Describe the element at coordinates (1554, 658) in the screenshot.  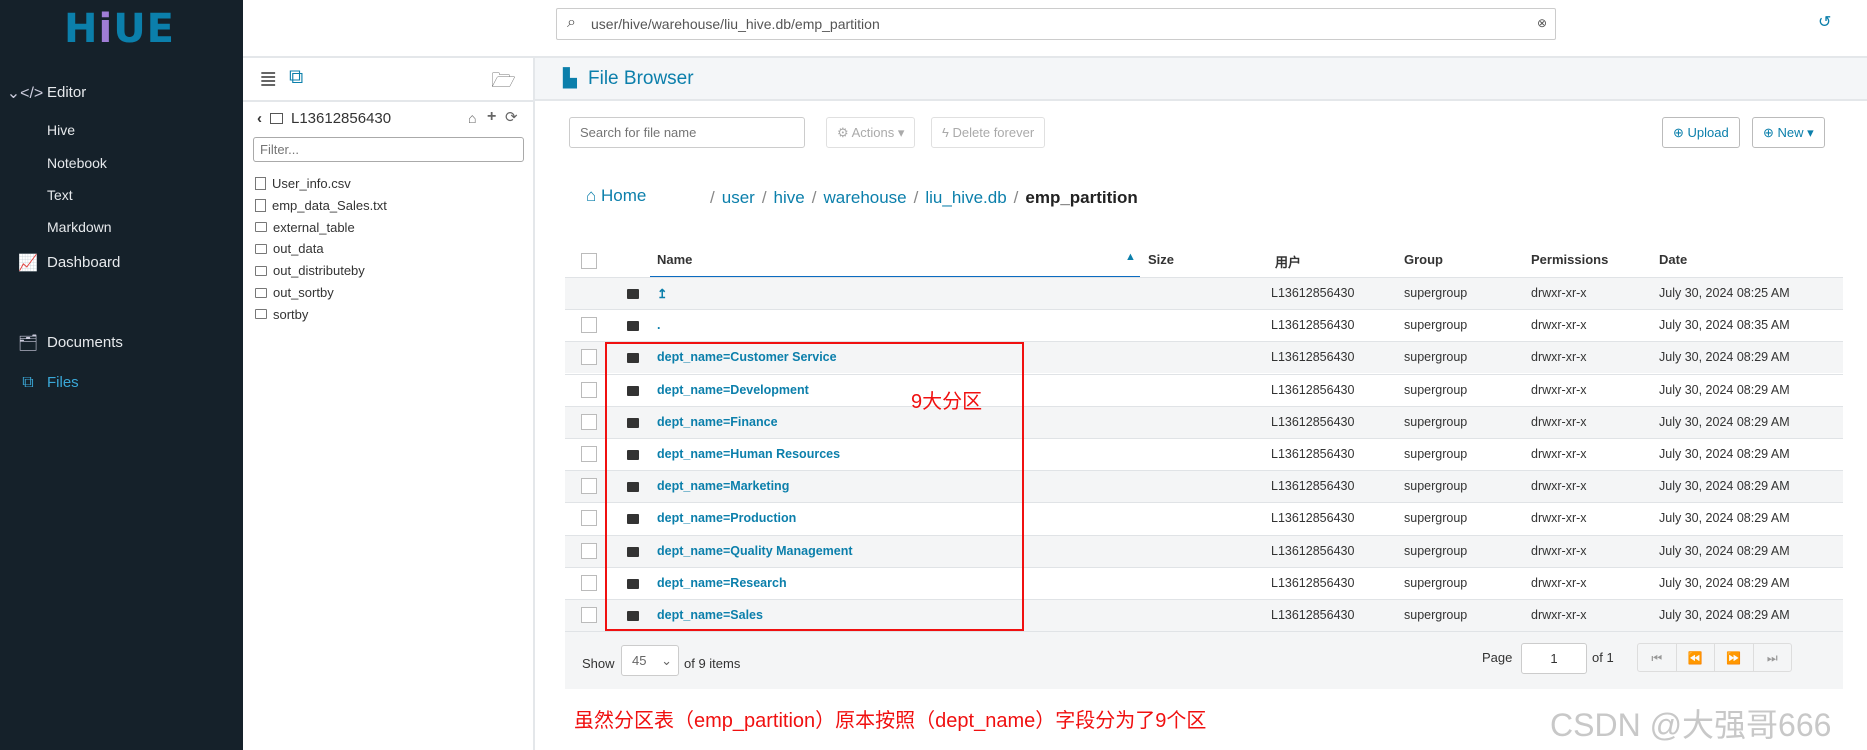
I see `page-input: 1` at that location.